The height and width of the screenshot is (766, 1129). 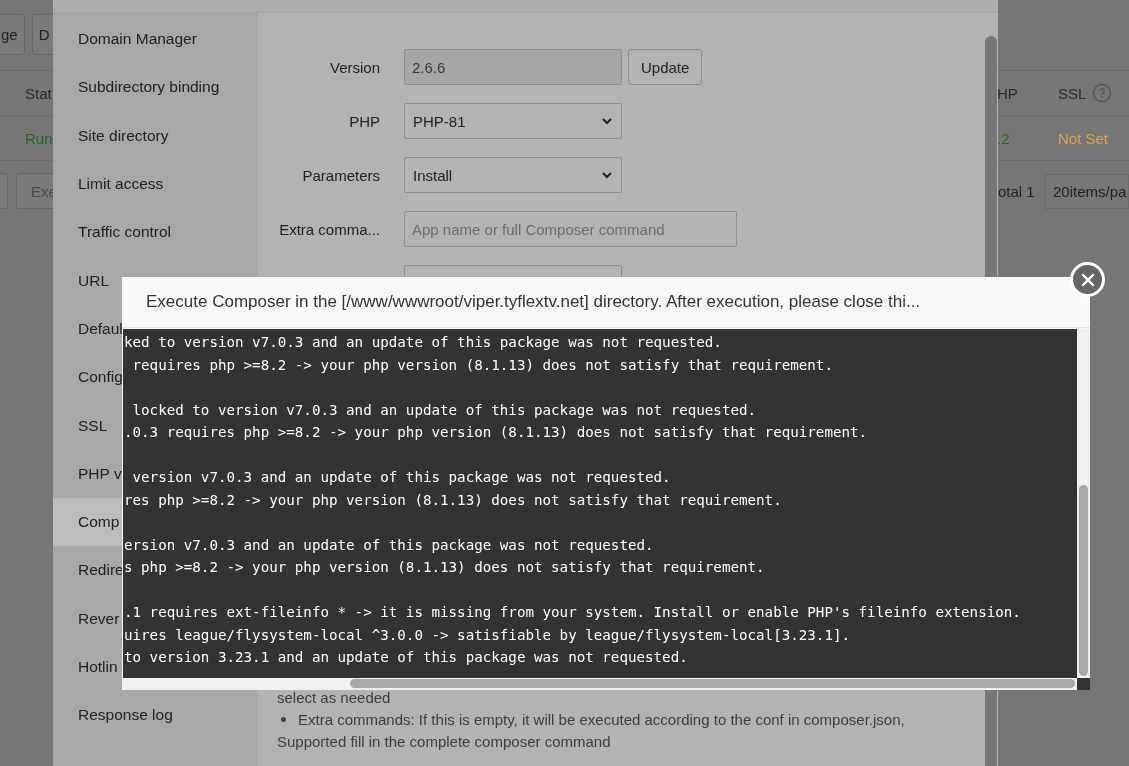 I want to click on sidebar-item: Traffic control, so click(x=155, y=232).